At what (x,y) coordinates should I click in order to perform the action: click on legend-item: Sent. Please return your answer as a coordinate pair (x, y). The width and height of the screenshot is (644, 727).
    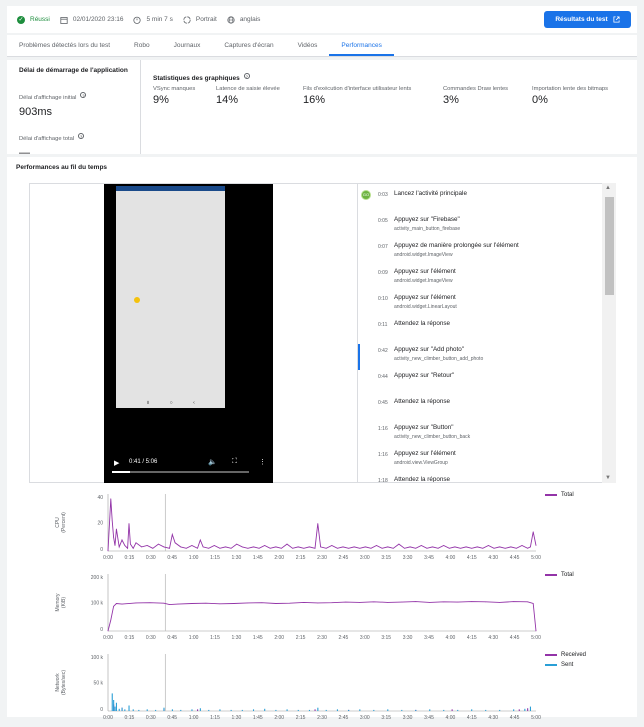
    Looking at the image, I should click on (559, 665).